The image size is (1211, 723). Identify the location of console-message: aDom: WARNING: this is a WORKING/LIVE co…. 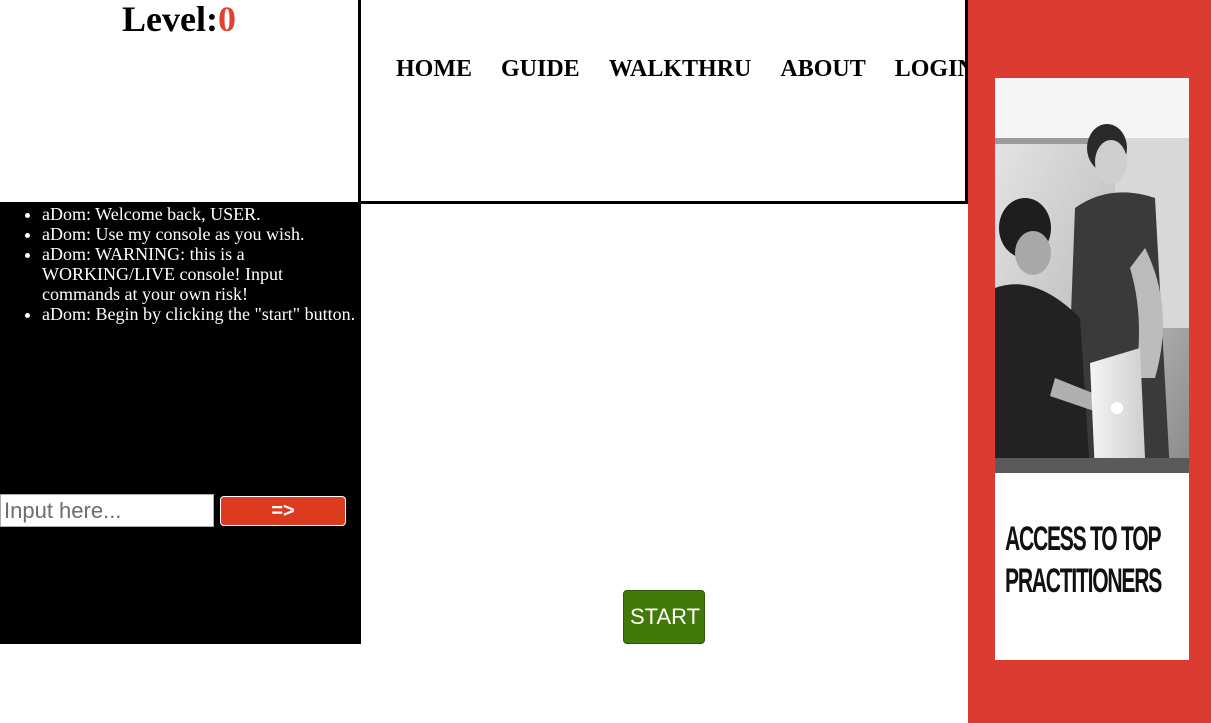
(201, 274).